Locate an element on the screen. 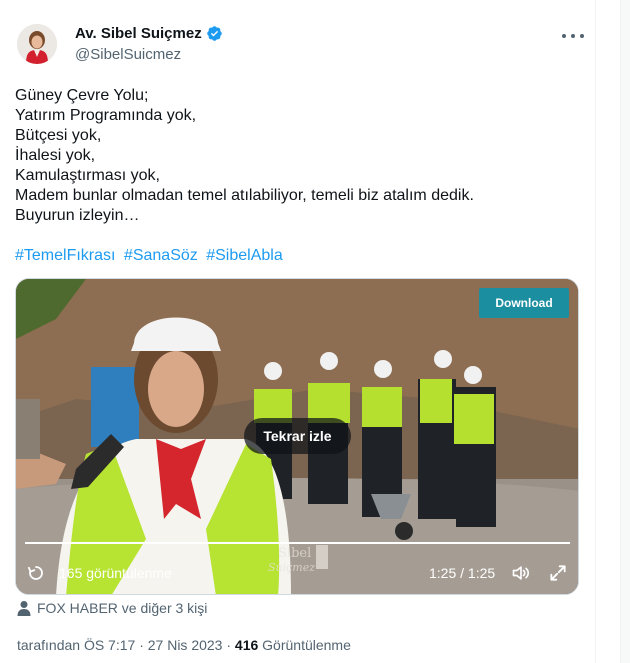 Image resolution: width=630 pixels, height=663 pixels. tweet-line: Bütçesi yok, is located at coordinates (58, 135).